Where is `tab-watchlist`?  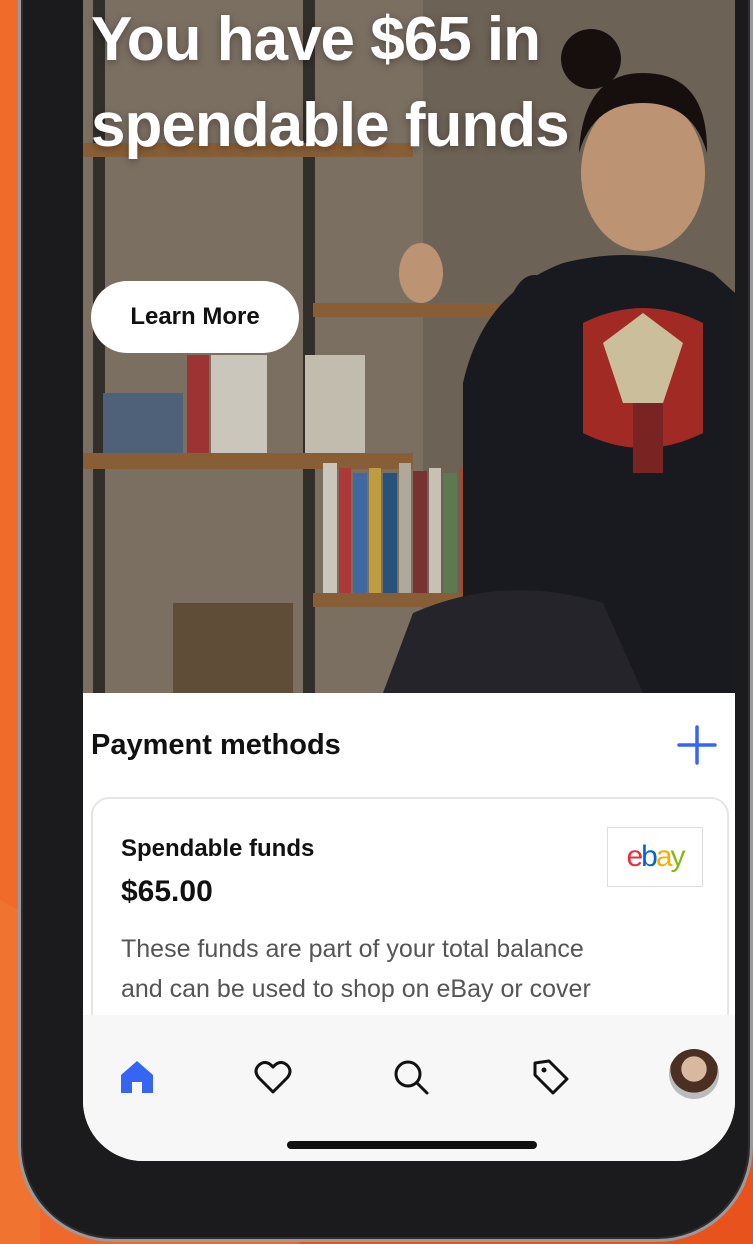 tab-watchlist is located at coordinates (273, 1077).